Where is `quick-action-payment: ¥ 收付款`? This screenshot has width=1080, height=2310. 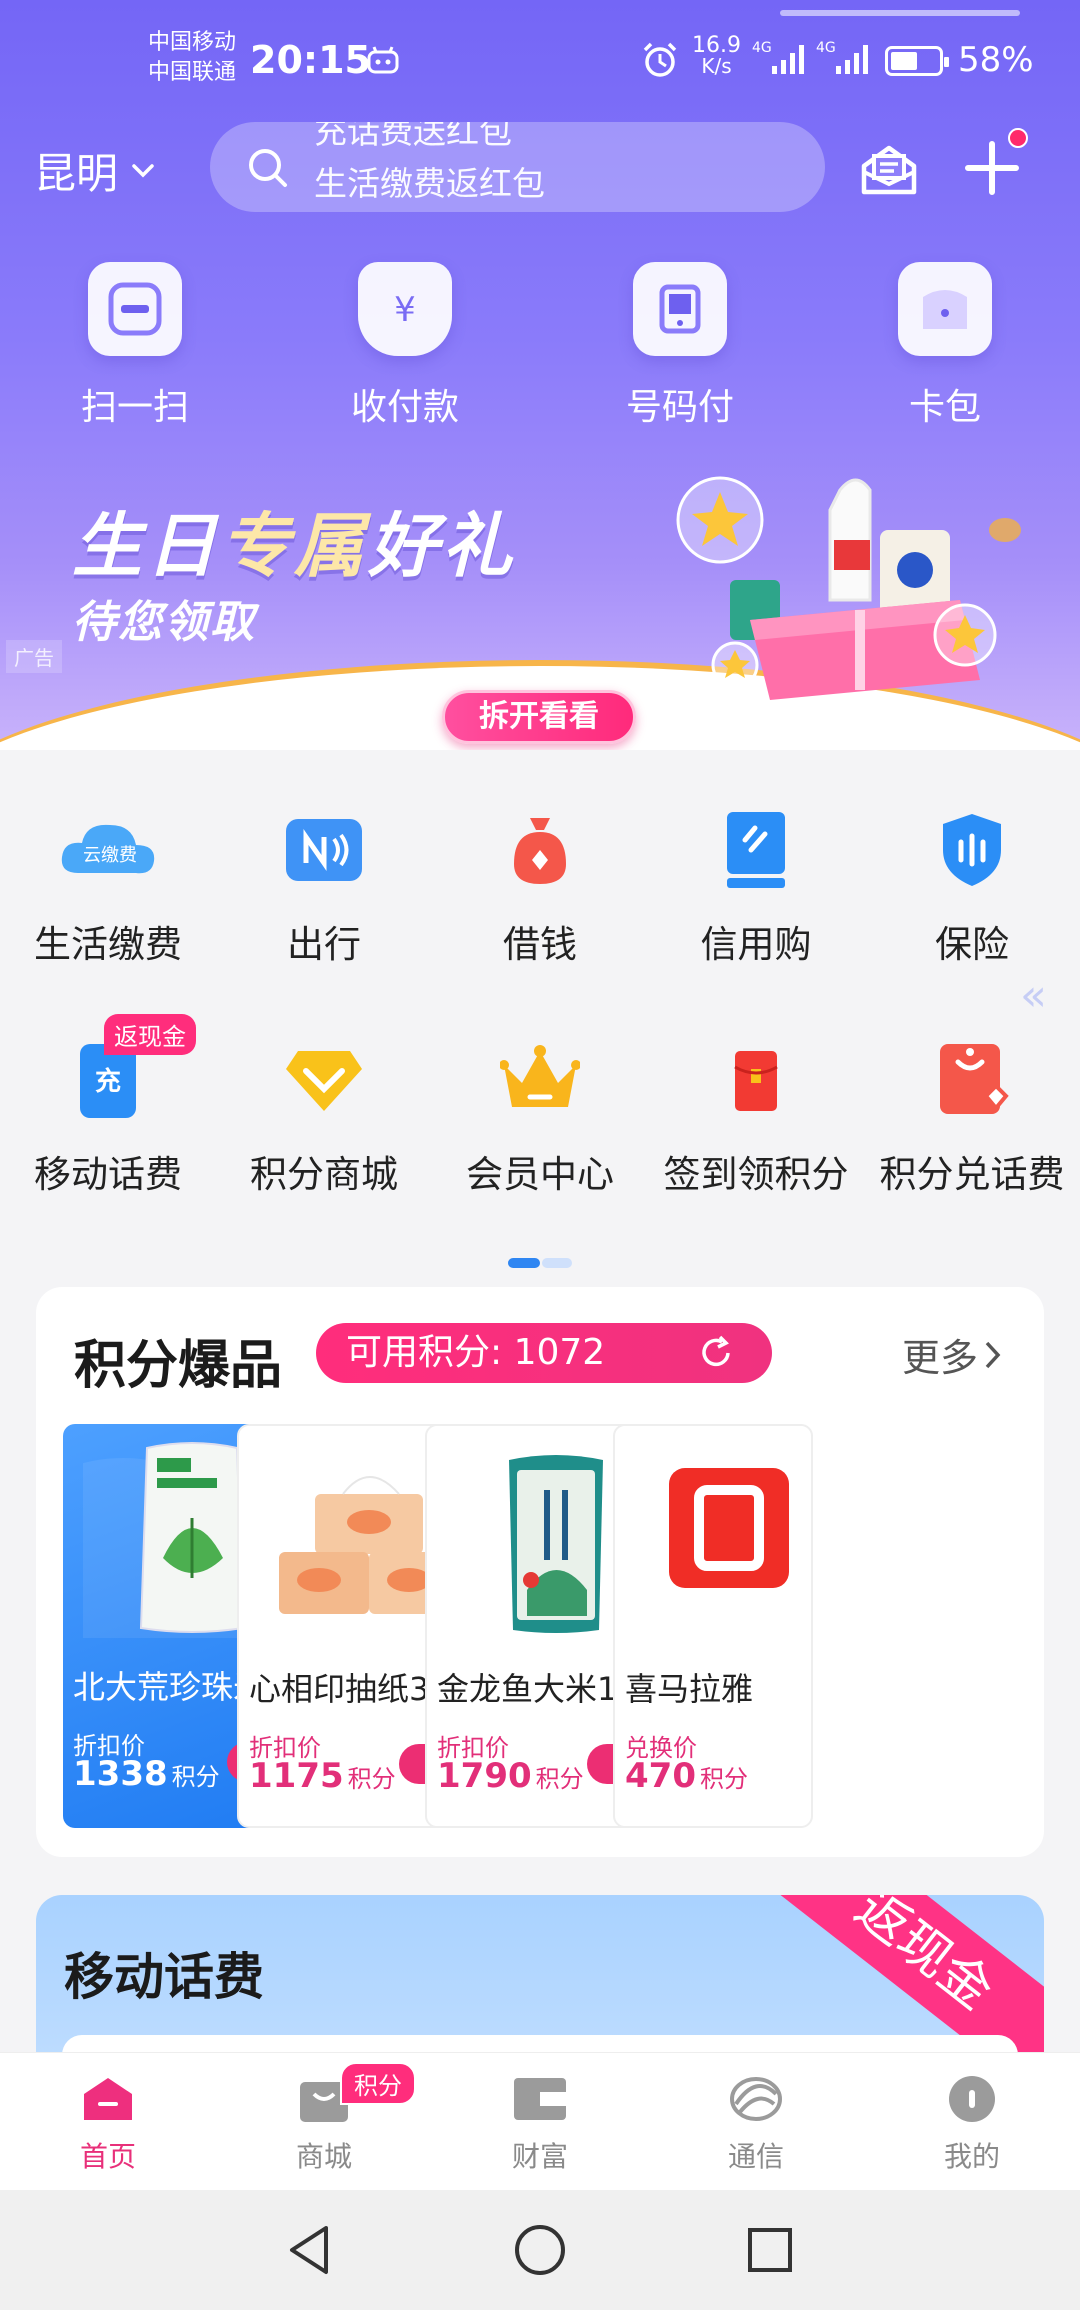 quick-action-payment: ¥ 收付款 is located at coordinates (405, 346).